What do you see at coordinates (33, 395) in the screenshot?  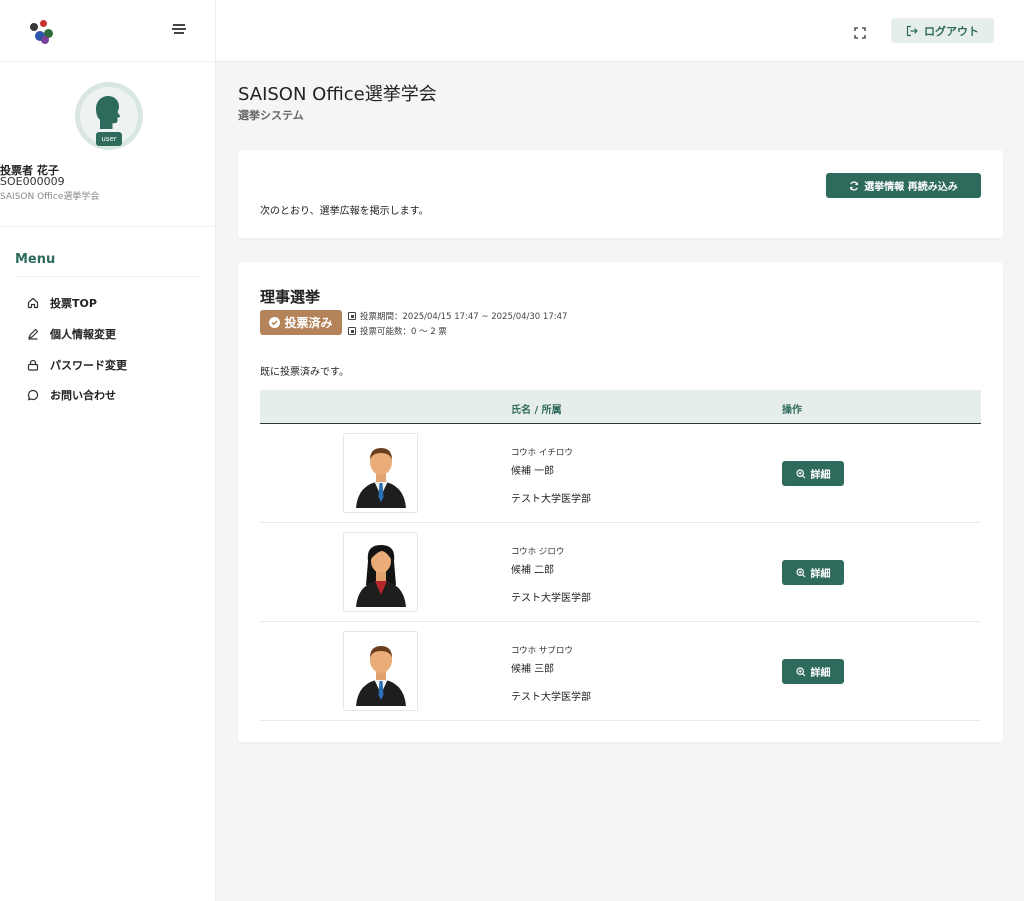 I see `chat-icon` at bounding box center [33, 395].